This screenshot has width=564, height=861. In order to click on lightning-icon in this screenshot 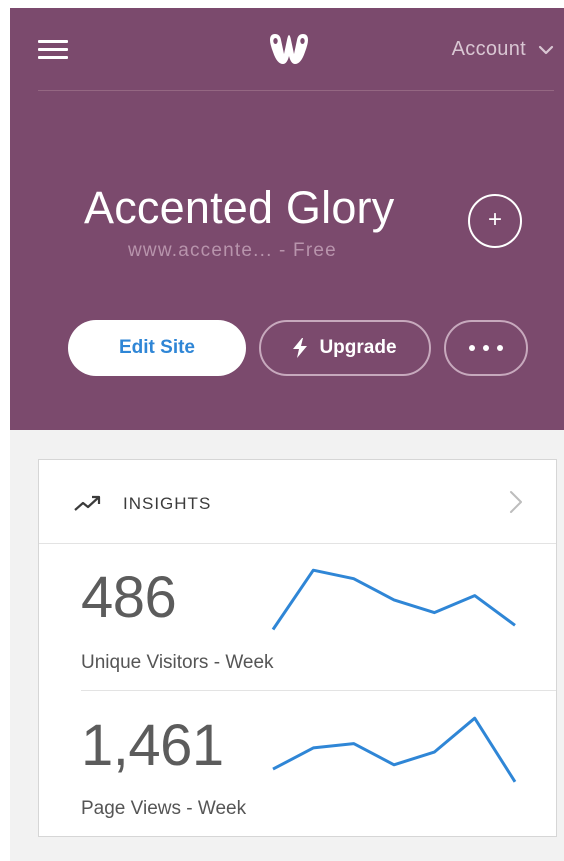, I will do `click(300, 348)`.